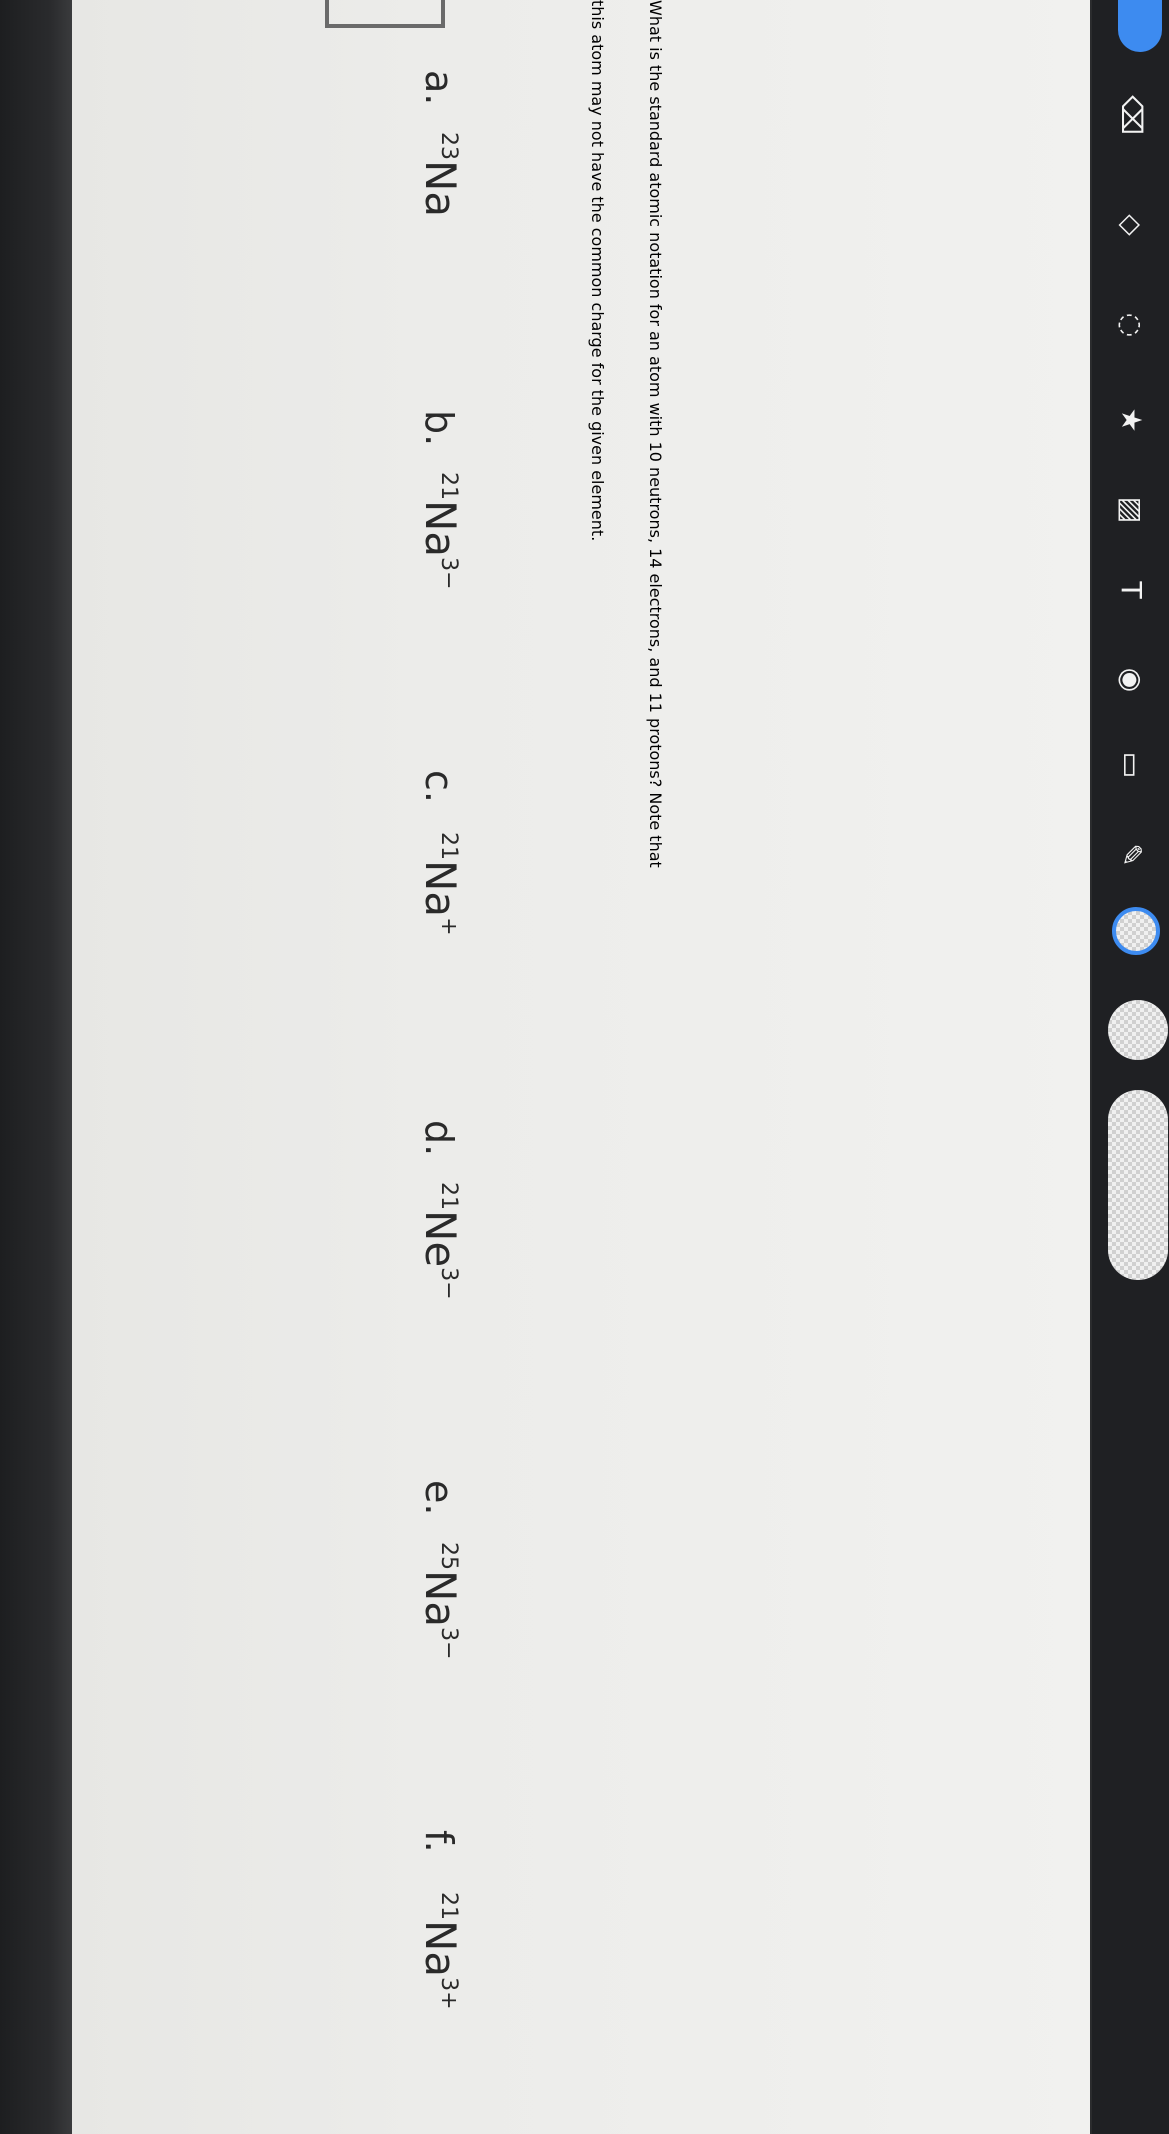 This screenshot has width=1169, height=2134. I want to click on option-letter: f., so click(439, 1841).